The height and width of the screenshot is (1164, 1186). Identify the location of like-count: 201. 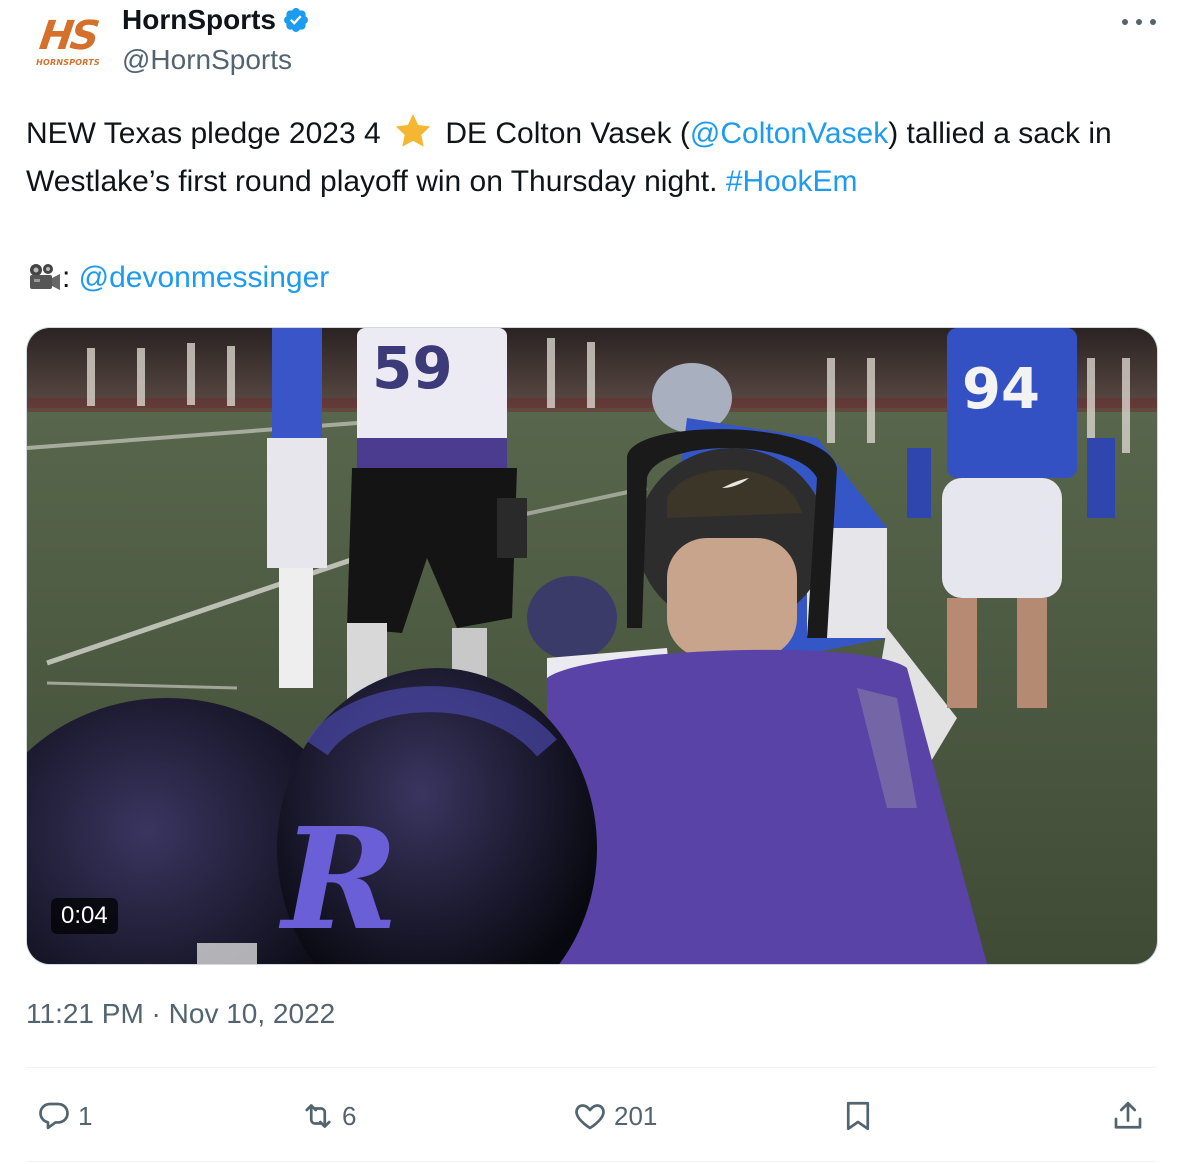
(636, 1115).